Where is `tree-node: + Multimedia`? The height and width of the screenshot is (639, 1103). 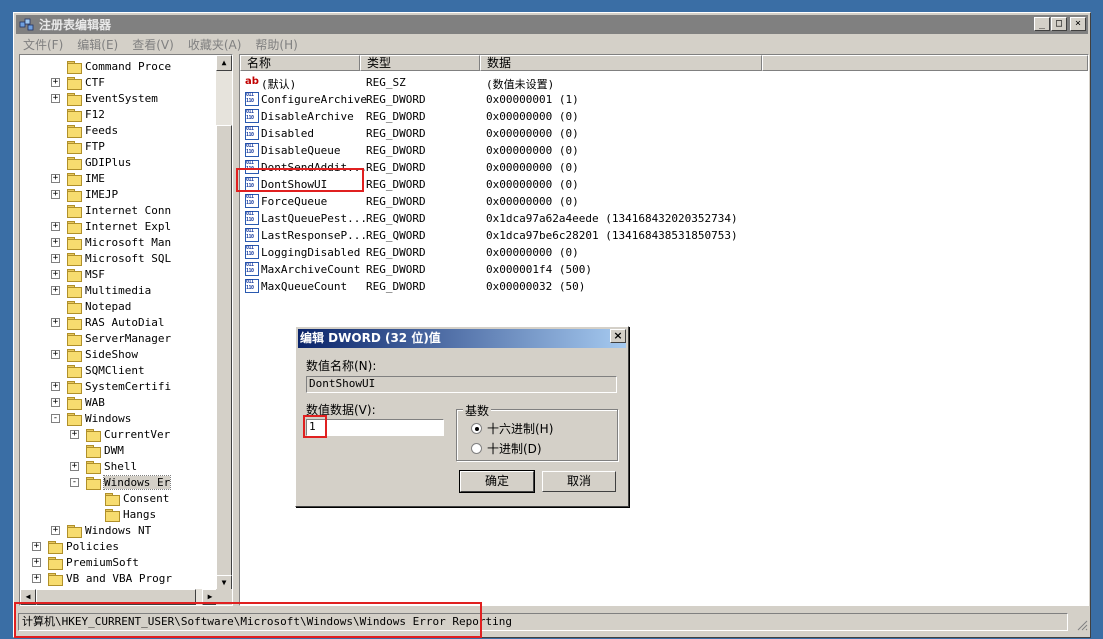
tree-node: + Multimedia is located at coordinates (119, 291).